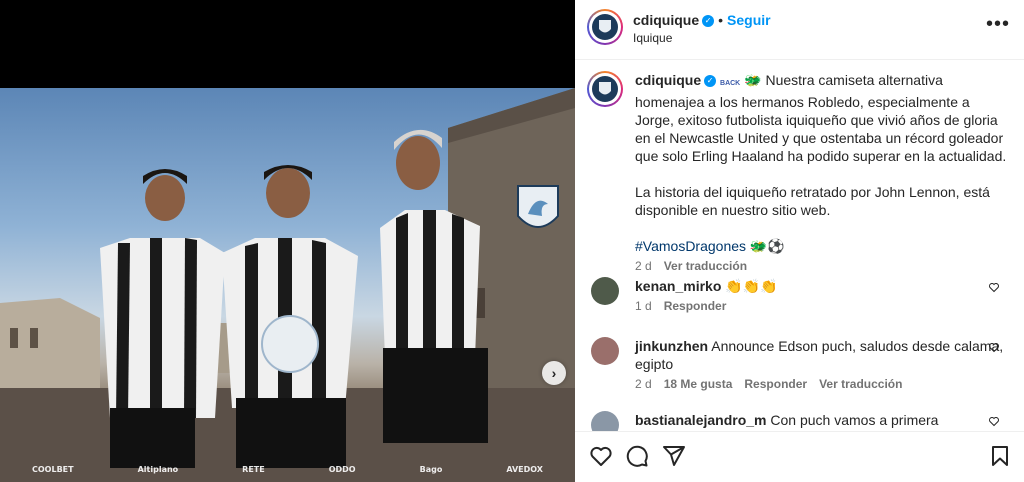 The image size is (1024, 482). Describe the element at coordinates (799, 30) in the screenshot. I see `post-header: cdiquique ✓ • Seguir Iquique •••` at that location.